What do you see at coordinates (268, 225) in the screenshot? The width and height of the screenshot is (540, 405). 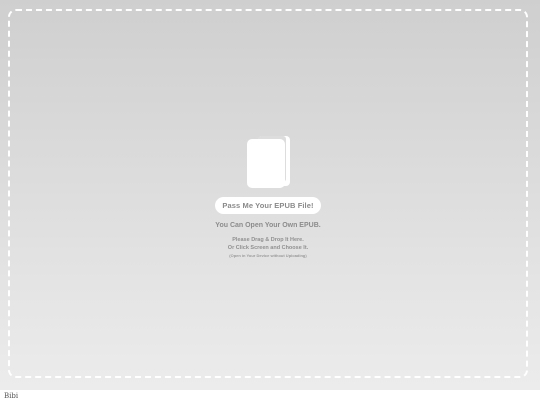 I see `open-epub-headline: You Can Open Your Own EPUB.` at bounding box center [268, 225].